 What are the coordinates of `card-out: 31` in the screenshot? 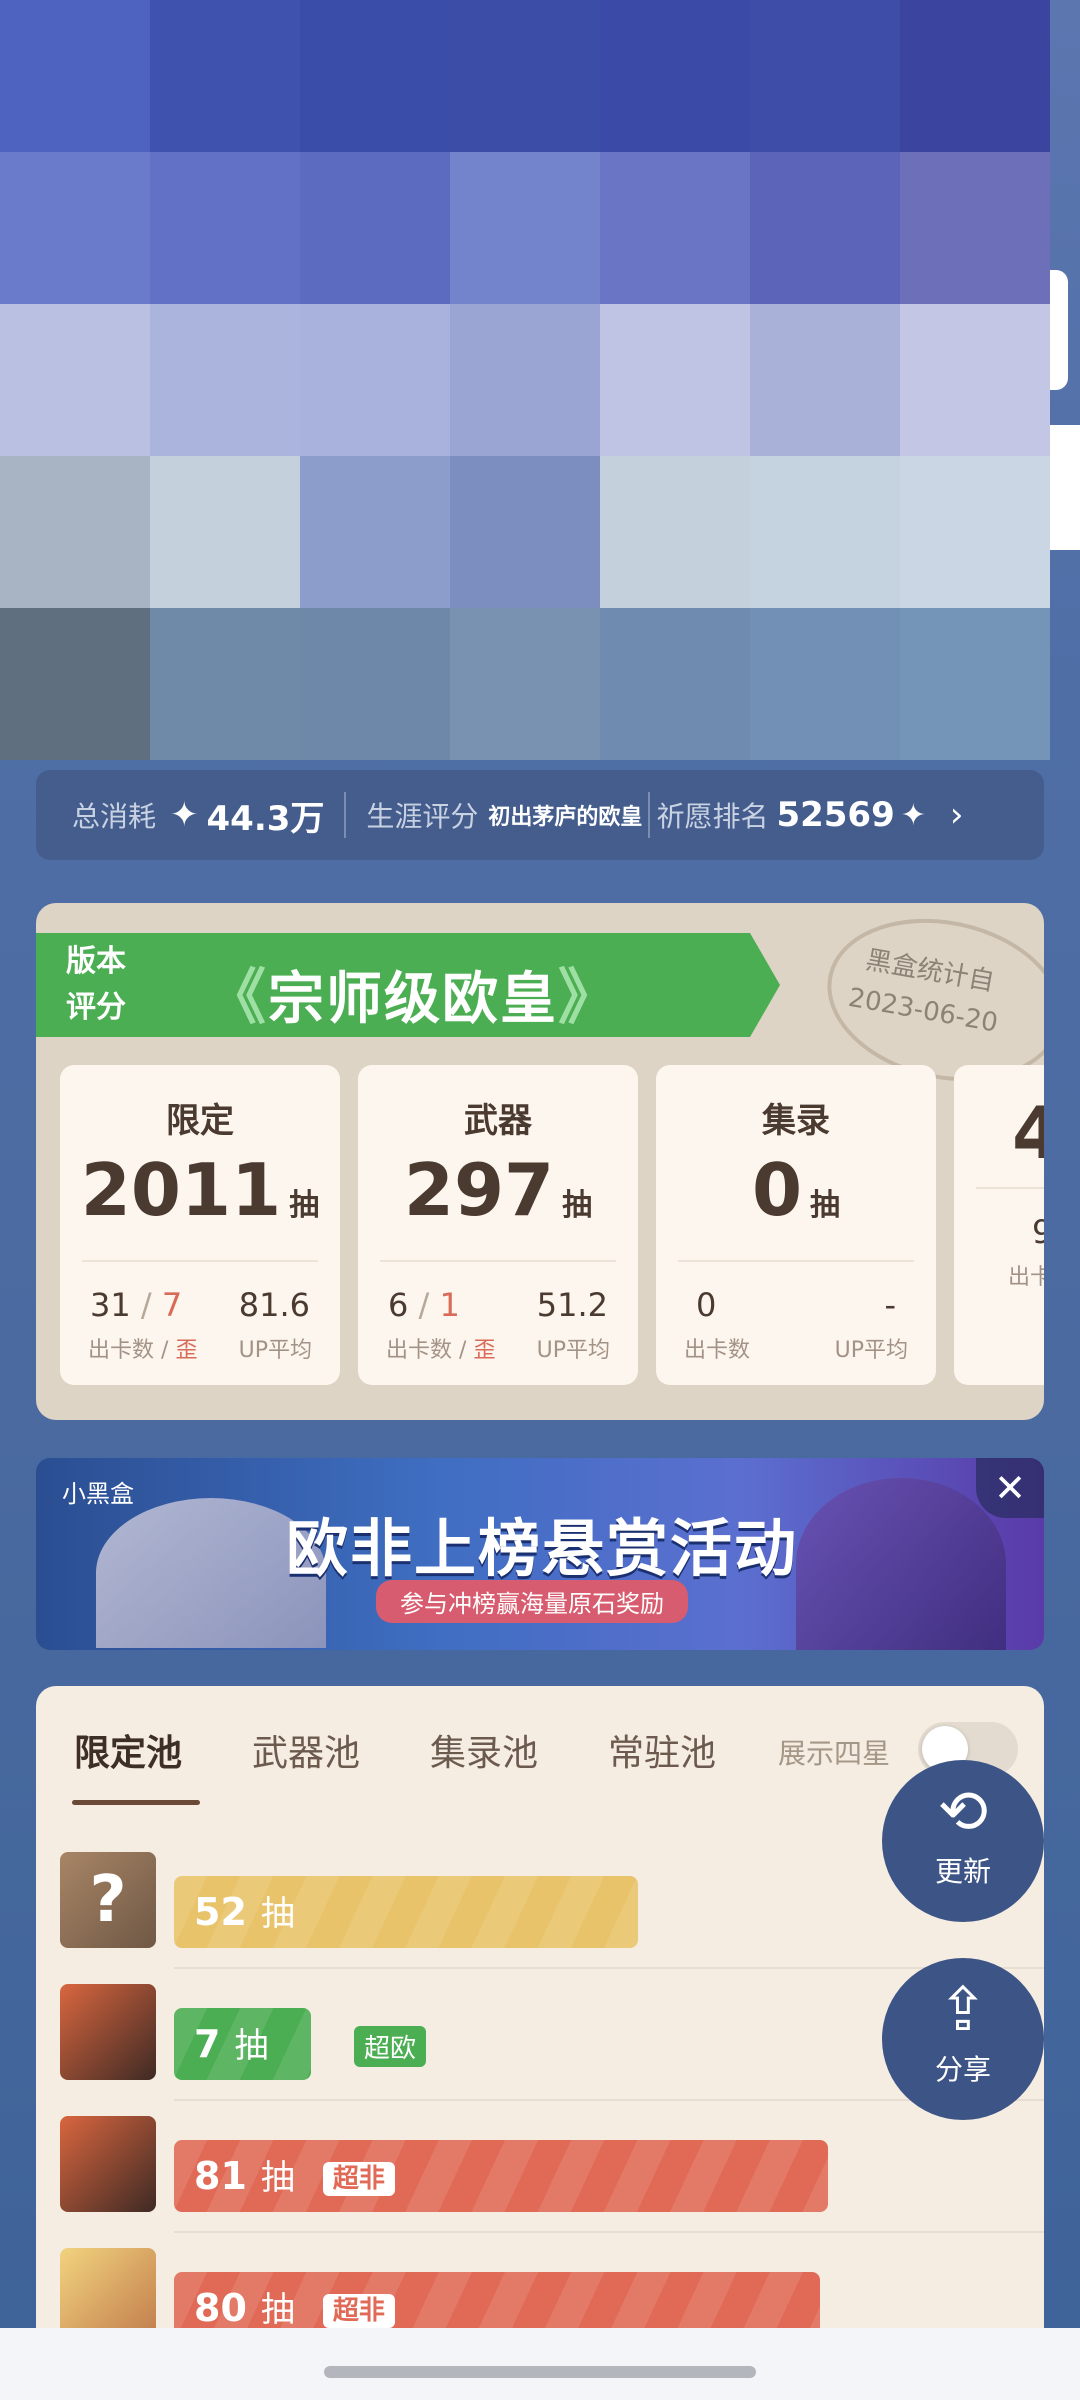 It's located at (110, 1305).